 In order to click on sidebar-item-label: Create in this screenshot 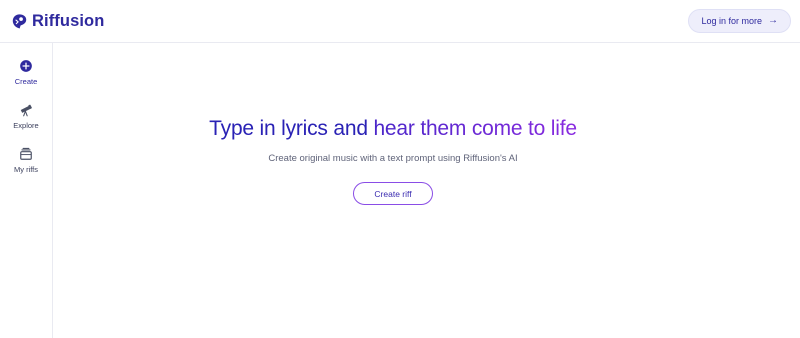, I will do `click(26, 81)`.